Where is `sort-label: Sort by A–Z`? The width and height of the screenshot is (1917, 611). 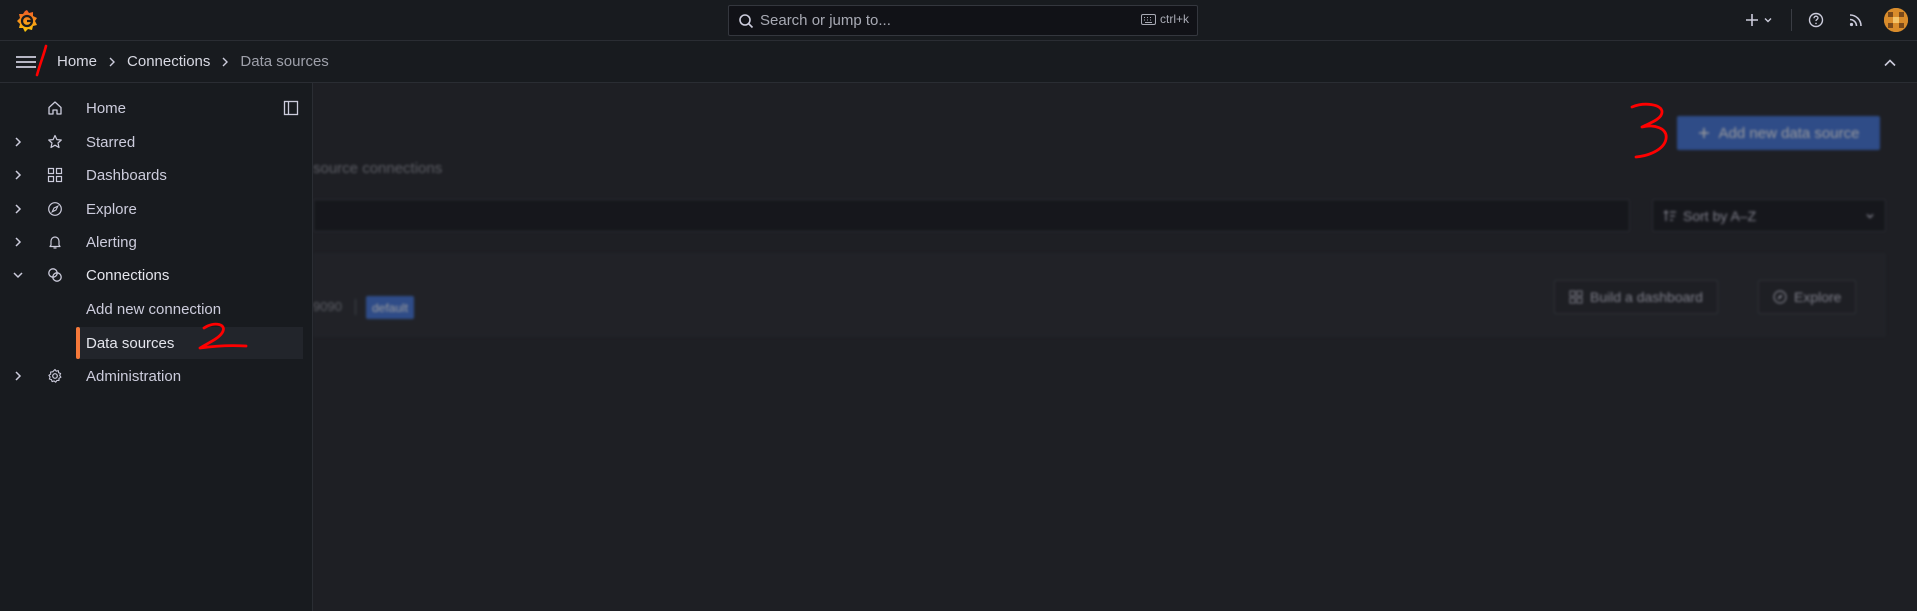 sort-label: Sort by A–Z is located at coordinates (1720, 215).